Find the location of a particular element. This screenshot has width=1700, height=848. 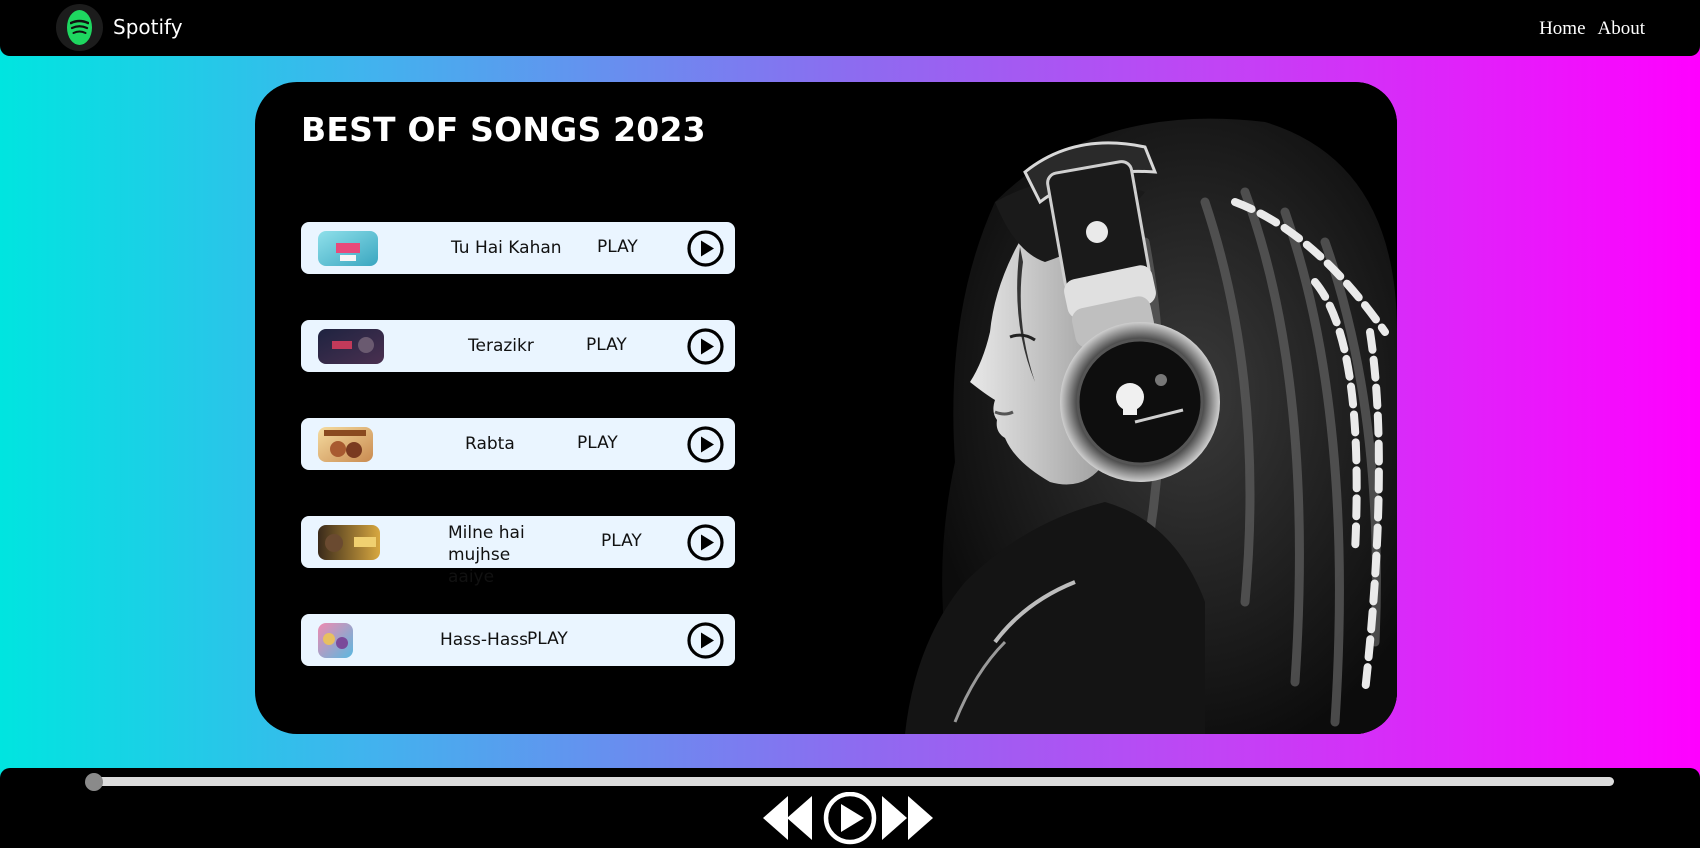

spotify-icon is located at coordinates (79, 27).